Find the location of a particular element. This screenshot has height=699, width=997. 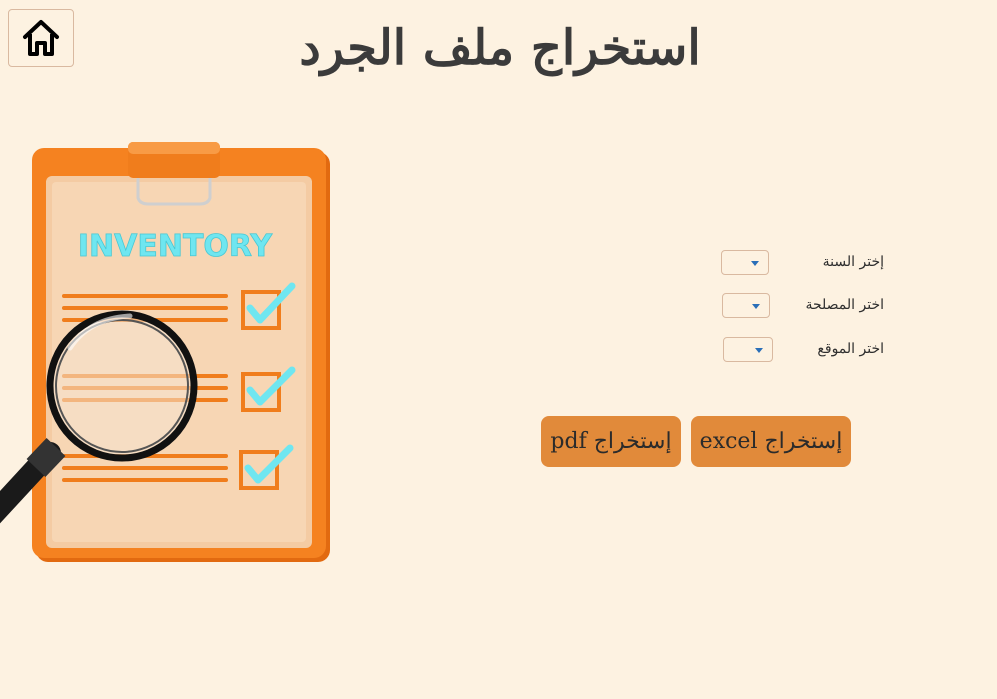

location-label: اختر الموقع is located at coordinates (850, 349).